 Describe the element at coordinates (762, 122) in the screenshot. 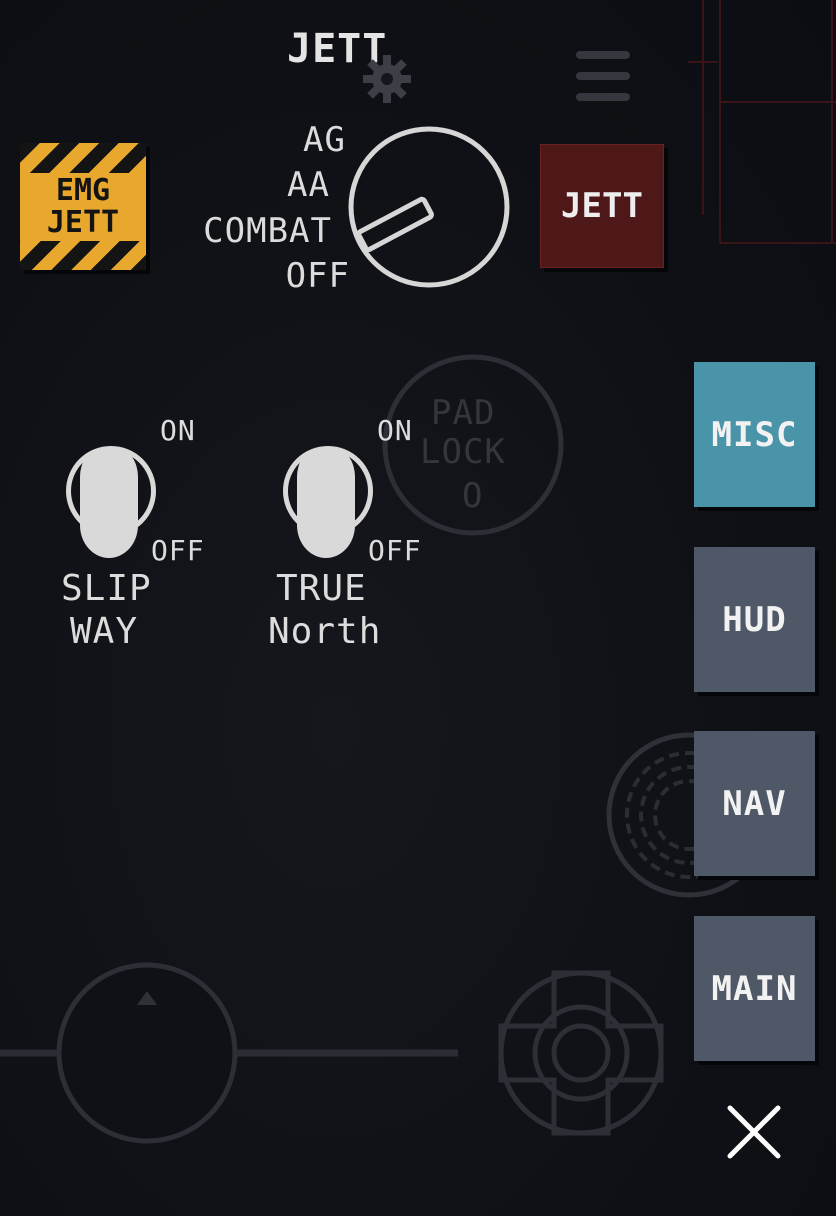

I see `background-grid` at that location.